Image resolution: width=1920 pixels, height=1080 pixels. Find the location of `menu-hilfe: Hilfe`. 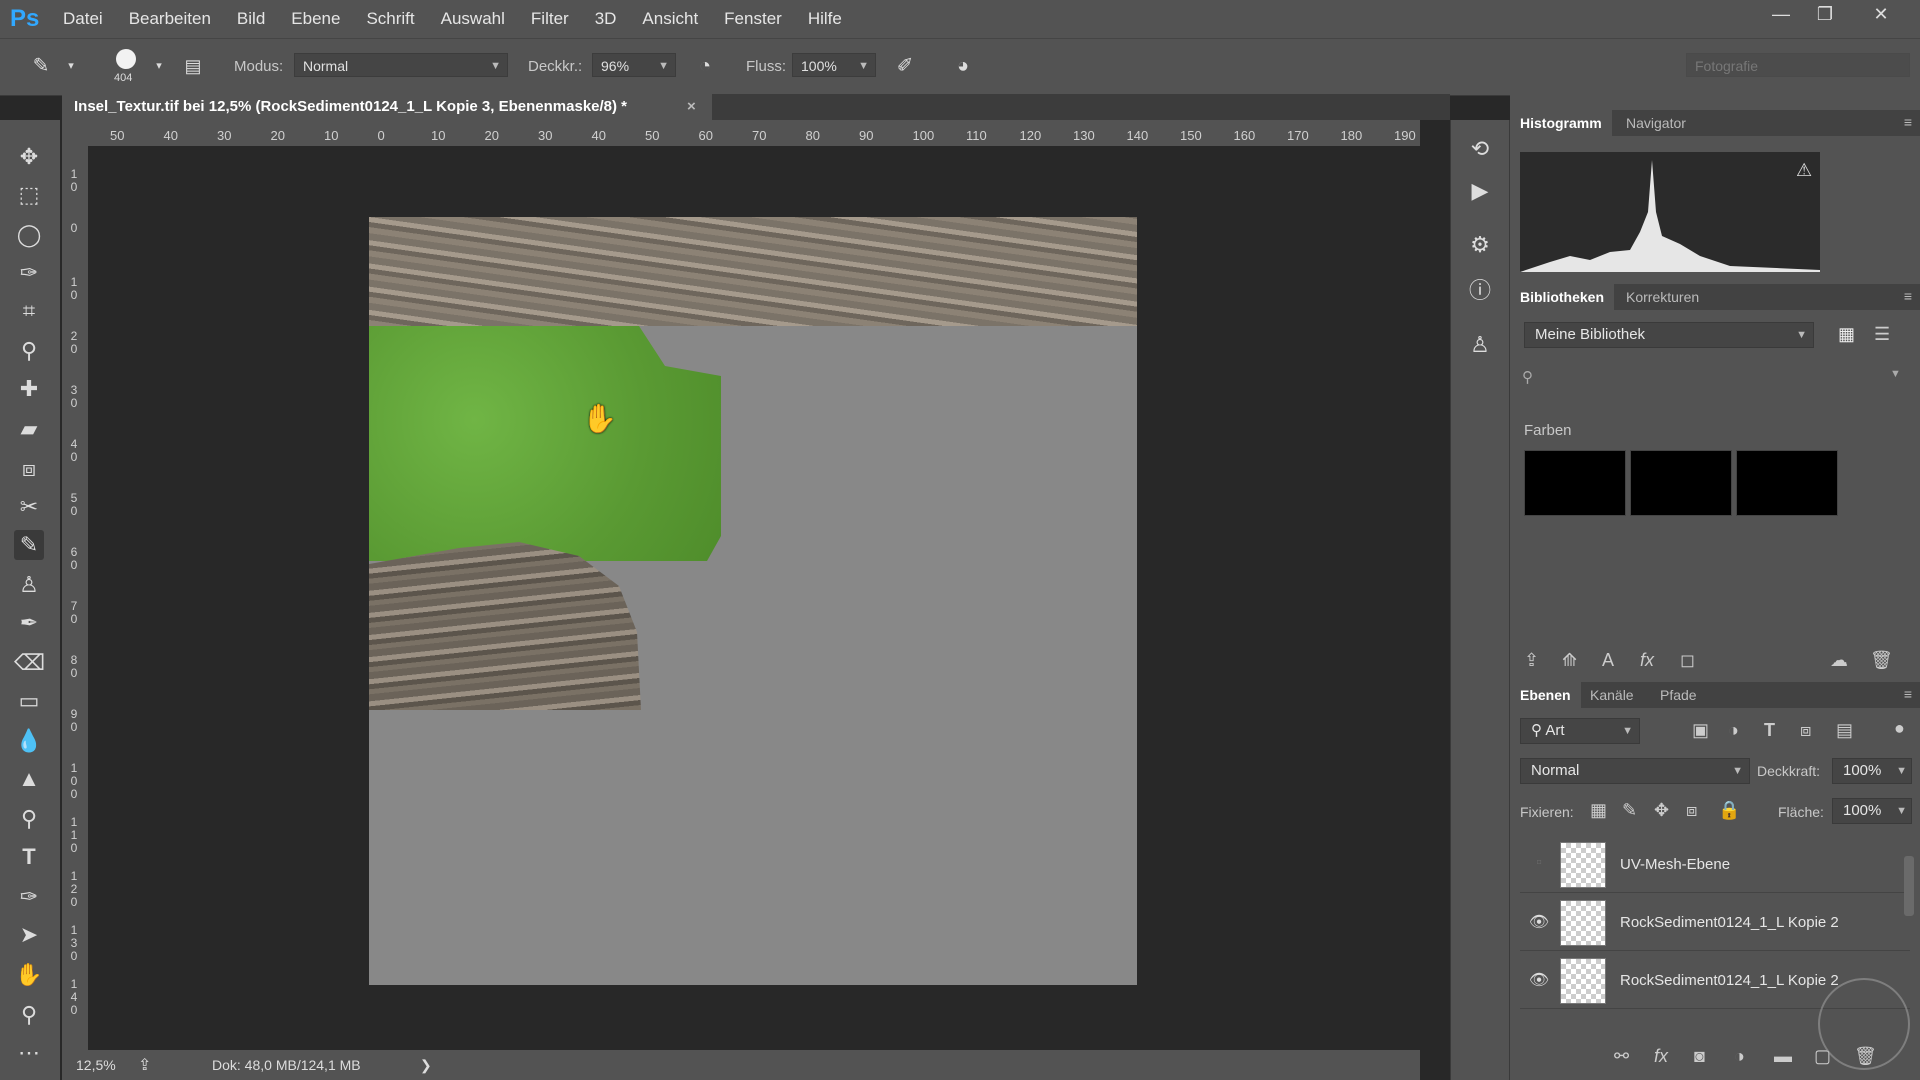

menu-hilfe: Hilfe is located at coordinates (825, 19).